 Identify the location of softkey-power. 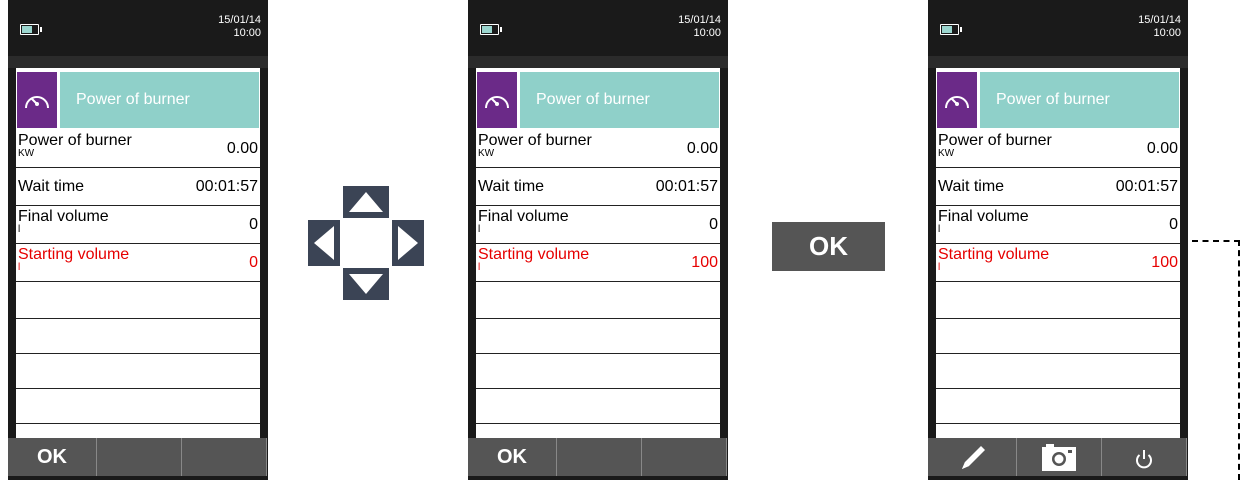
(1144, 457).